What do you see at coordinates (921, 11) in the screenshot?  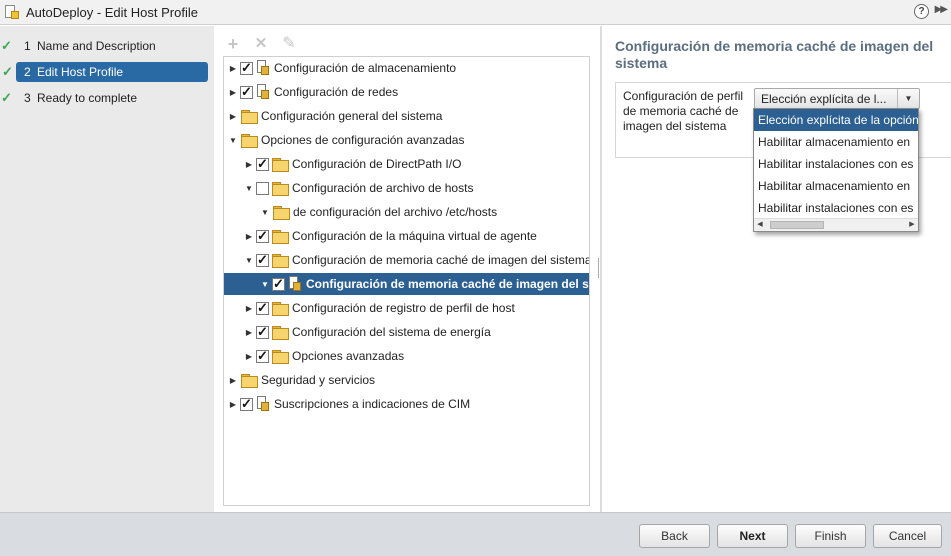 I see `help-icon: ?` at bounding box center [921, 11].